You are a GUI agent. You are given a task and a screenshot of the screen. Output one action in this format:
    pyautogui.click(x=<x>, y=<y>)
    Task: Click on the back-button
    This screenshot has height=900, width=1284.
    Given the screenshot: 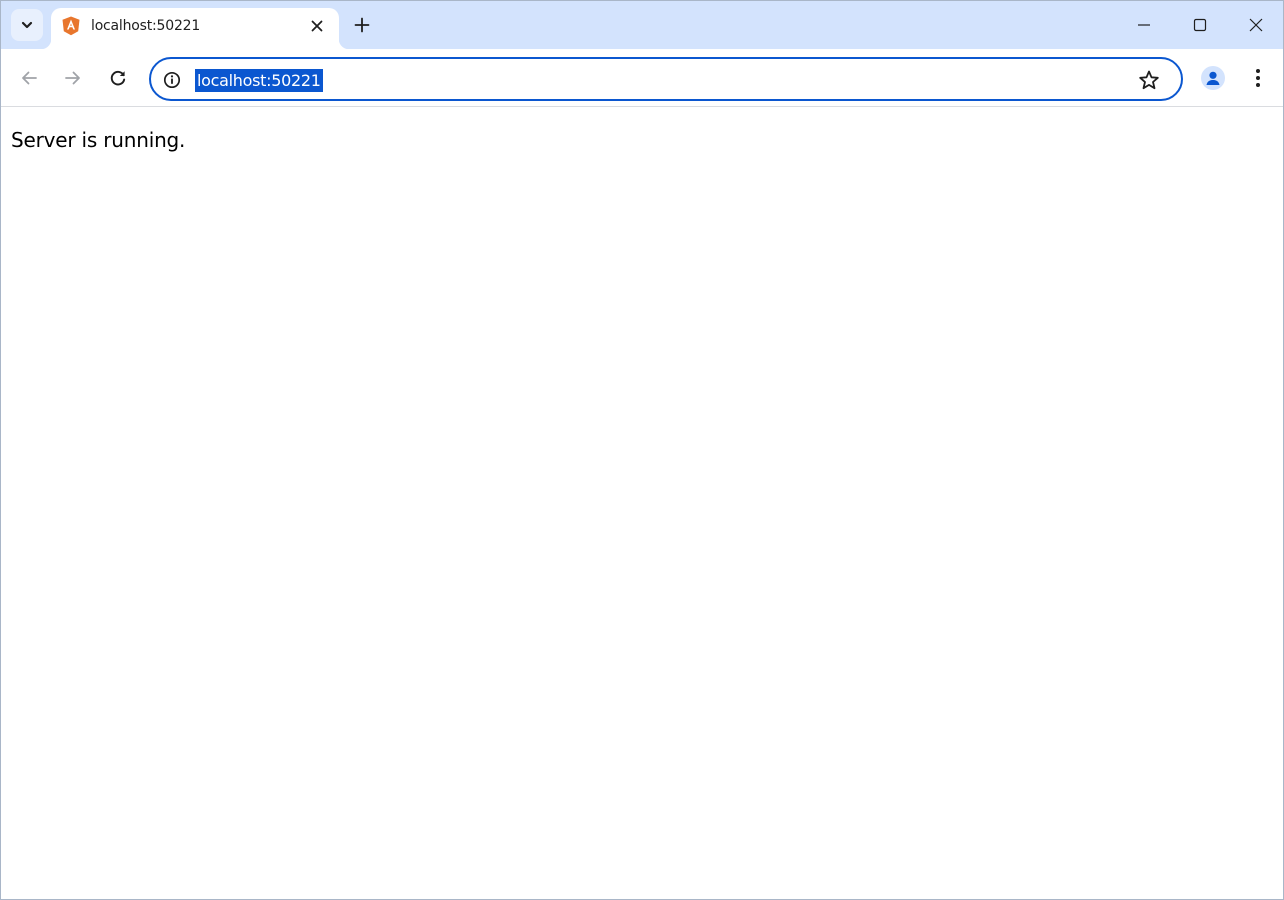 What is the action you would take?
    pyautogui.click(x=29, y=78)
    